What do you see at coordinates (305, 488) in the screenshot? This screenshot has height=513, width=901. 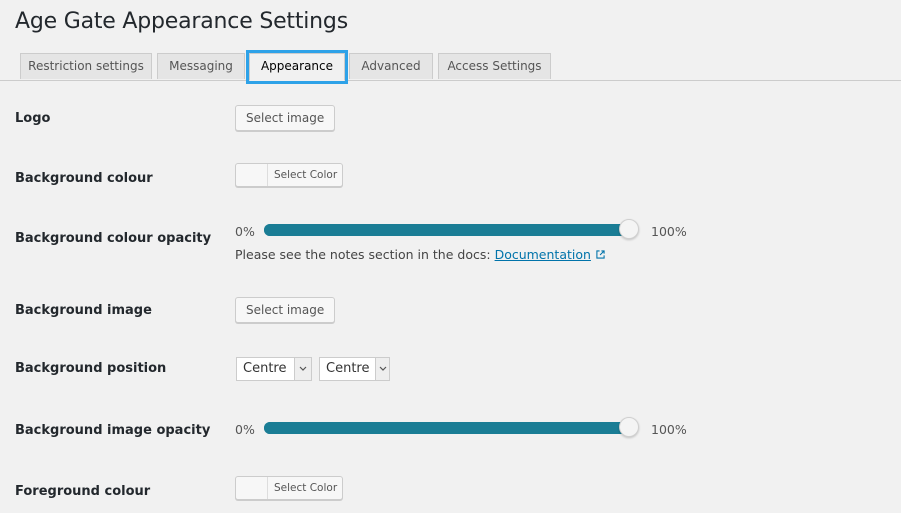 I see `foreground-colour-select-button: Select Color` at bounding box center [305, 488].